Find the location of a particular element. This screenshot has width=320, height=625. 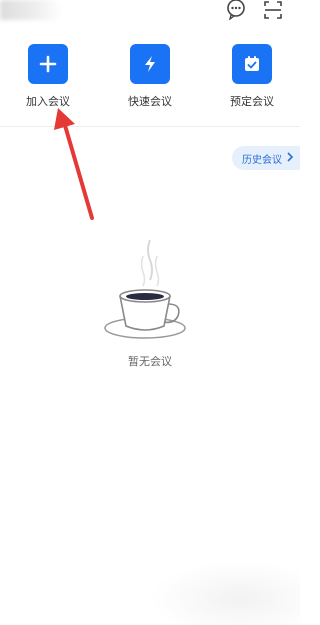

plus-icon is located at coordinates (48, 64).